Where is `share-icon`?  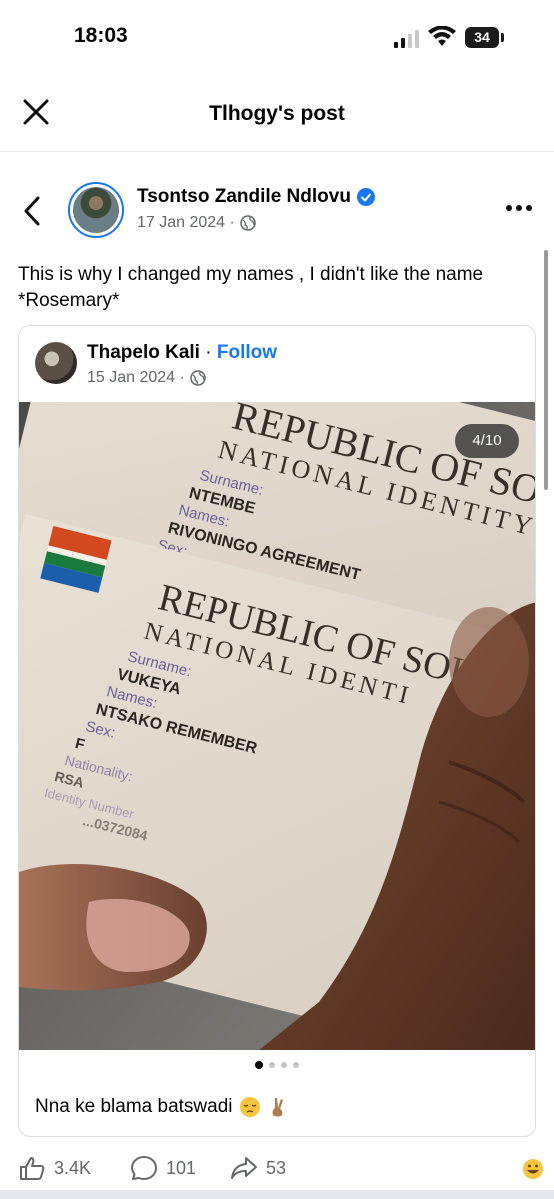 share-icon is located at coordinates (244, 1168).